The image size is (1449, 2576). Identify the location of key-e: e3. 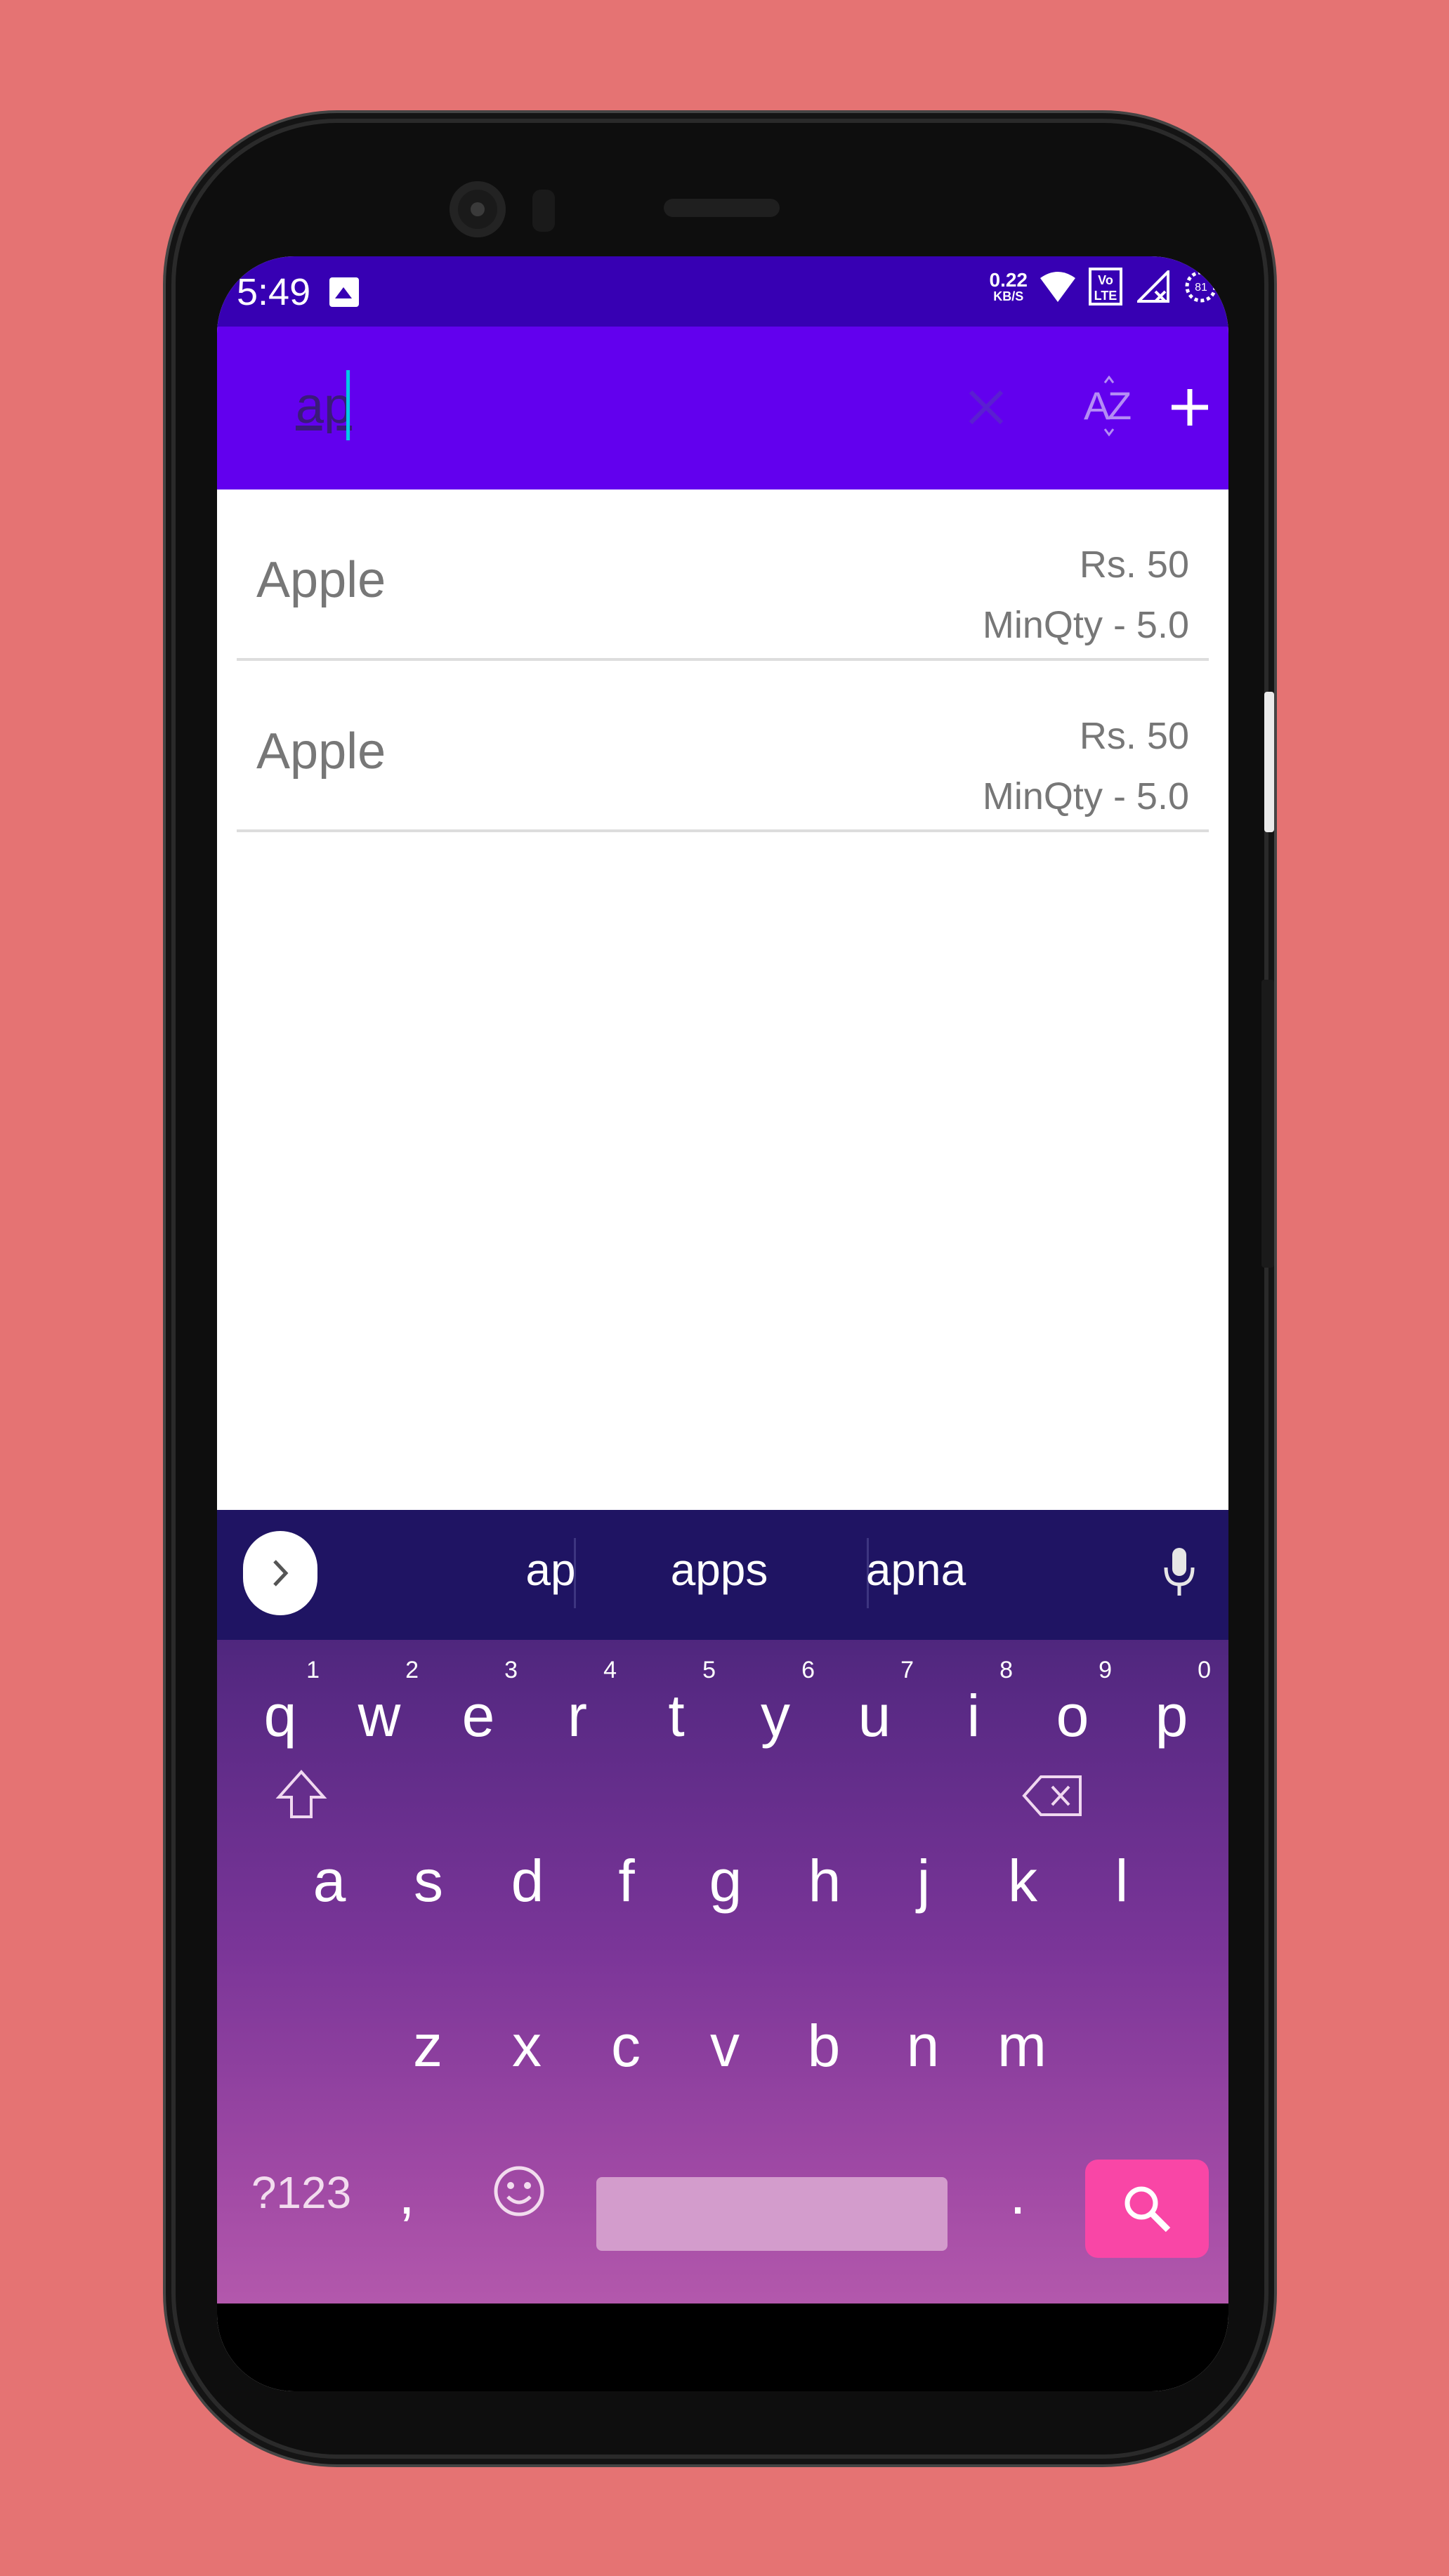
(478, 1703).